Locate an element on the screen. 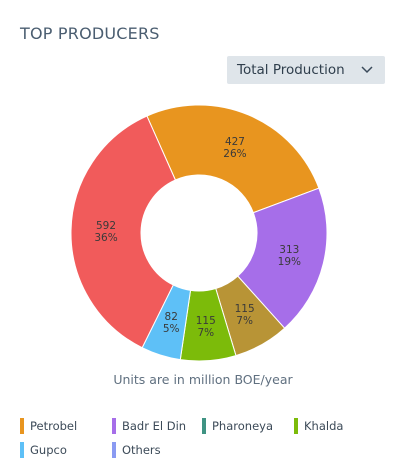  legend-label: Badr El Din is located at coordinates (154, 426).